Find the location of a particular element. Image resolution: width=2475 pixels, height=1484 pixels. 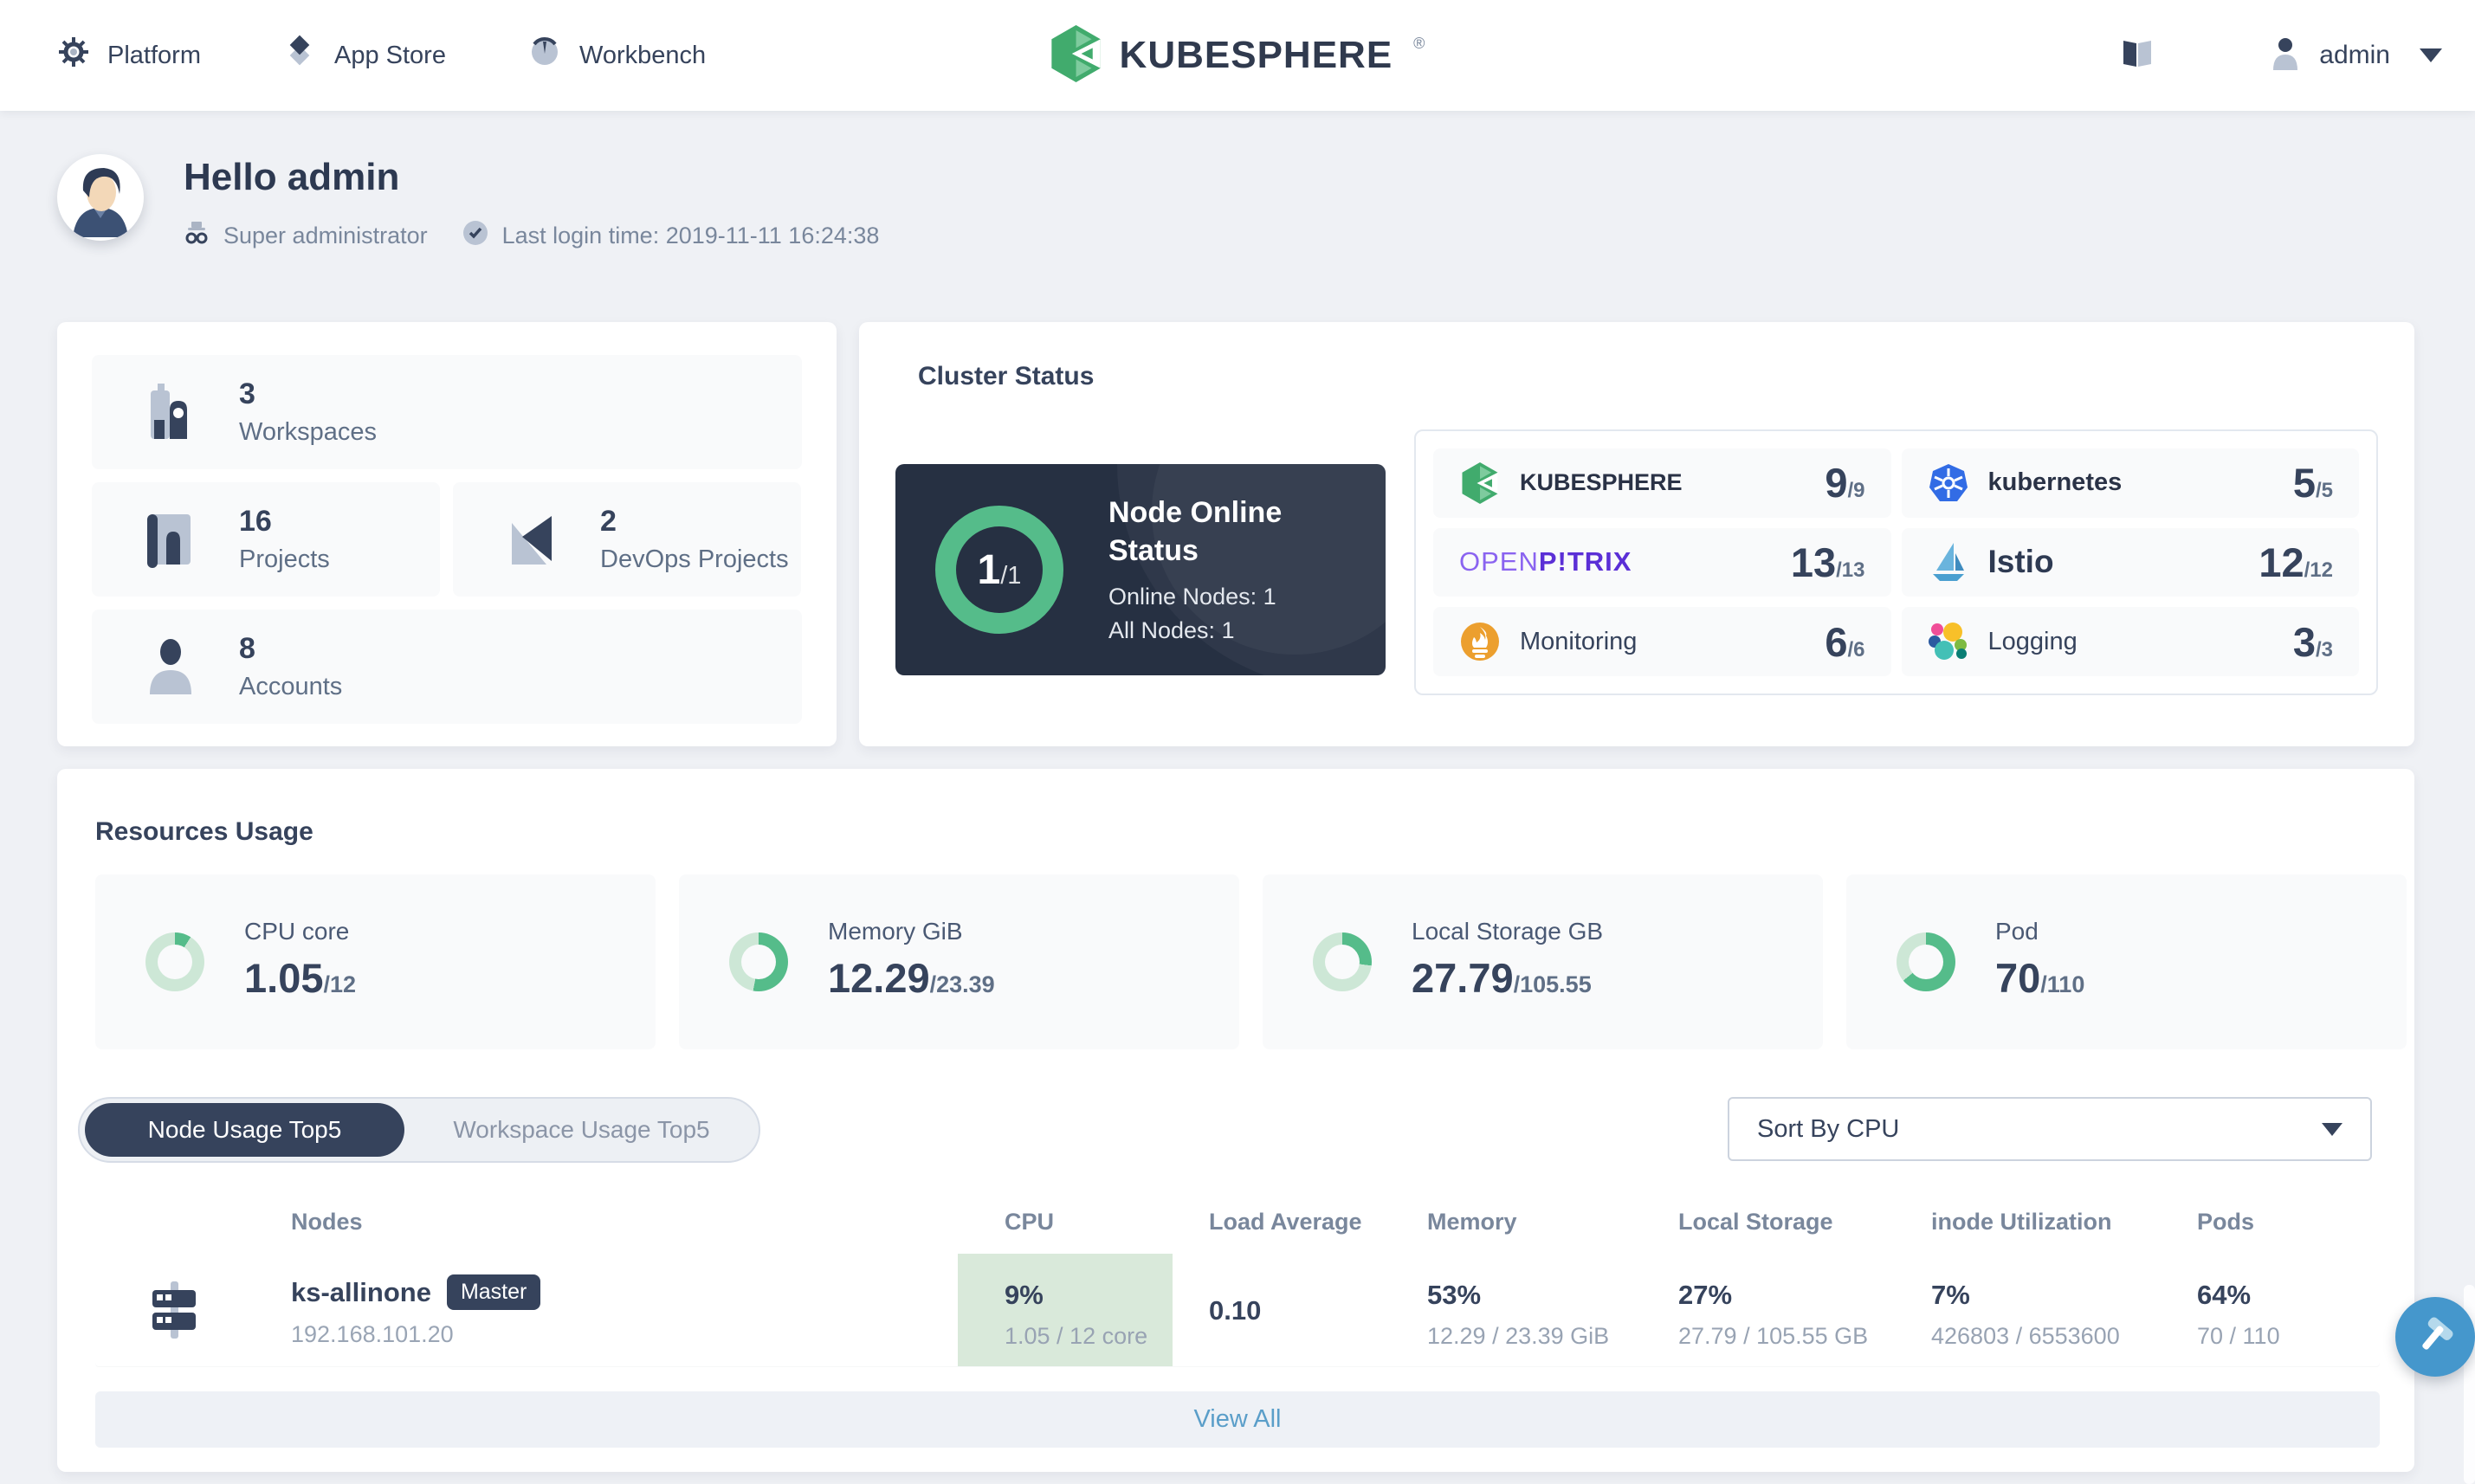

service-name: kubernetes is located at coordinates (2055, 482).